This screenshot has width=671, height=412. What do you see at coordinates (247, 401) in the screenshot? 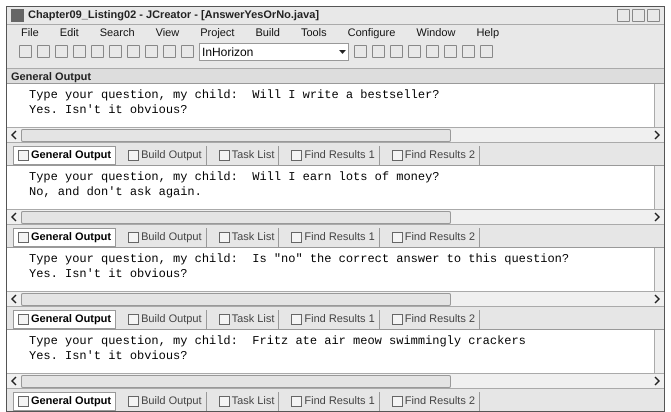
I see `output-tab: Task List` at bounding box center [247, 401].